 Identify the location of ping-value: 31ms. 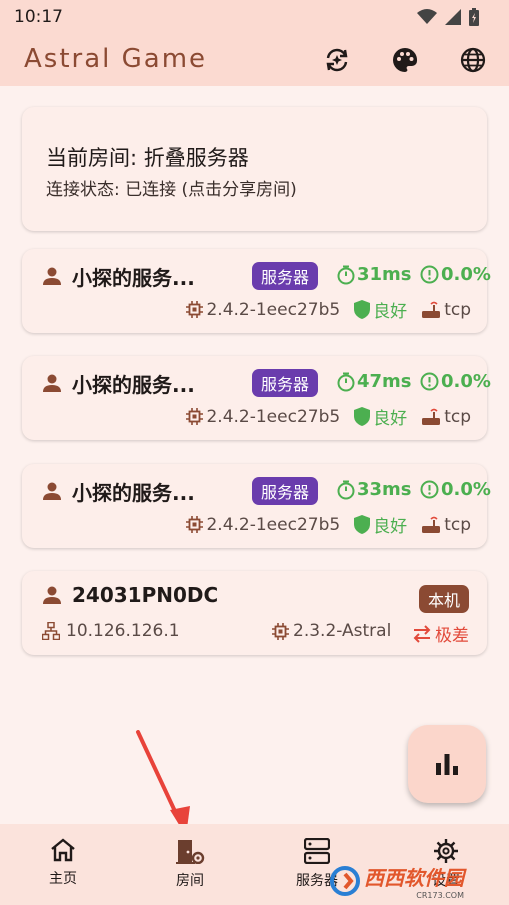
(374, 274).